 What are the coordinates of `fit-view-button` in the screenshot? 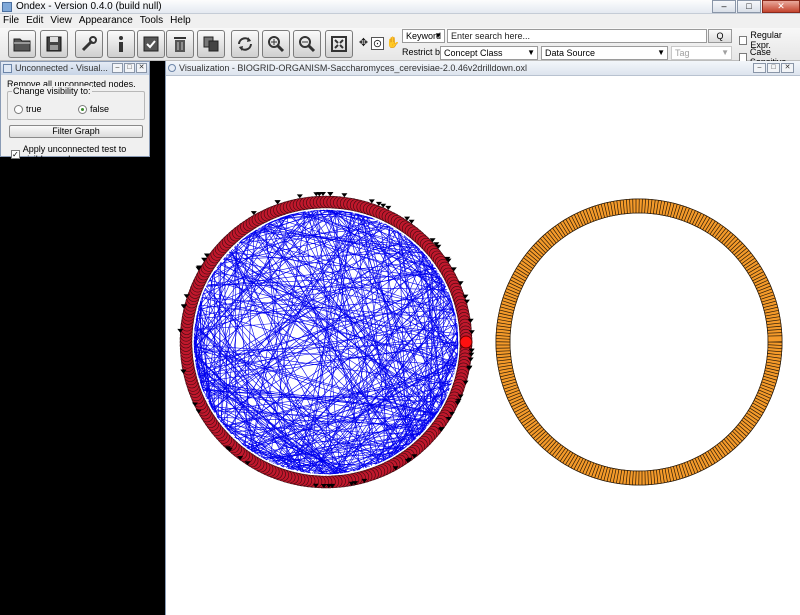 It's located at (339, 44).